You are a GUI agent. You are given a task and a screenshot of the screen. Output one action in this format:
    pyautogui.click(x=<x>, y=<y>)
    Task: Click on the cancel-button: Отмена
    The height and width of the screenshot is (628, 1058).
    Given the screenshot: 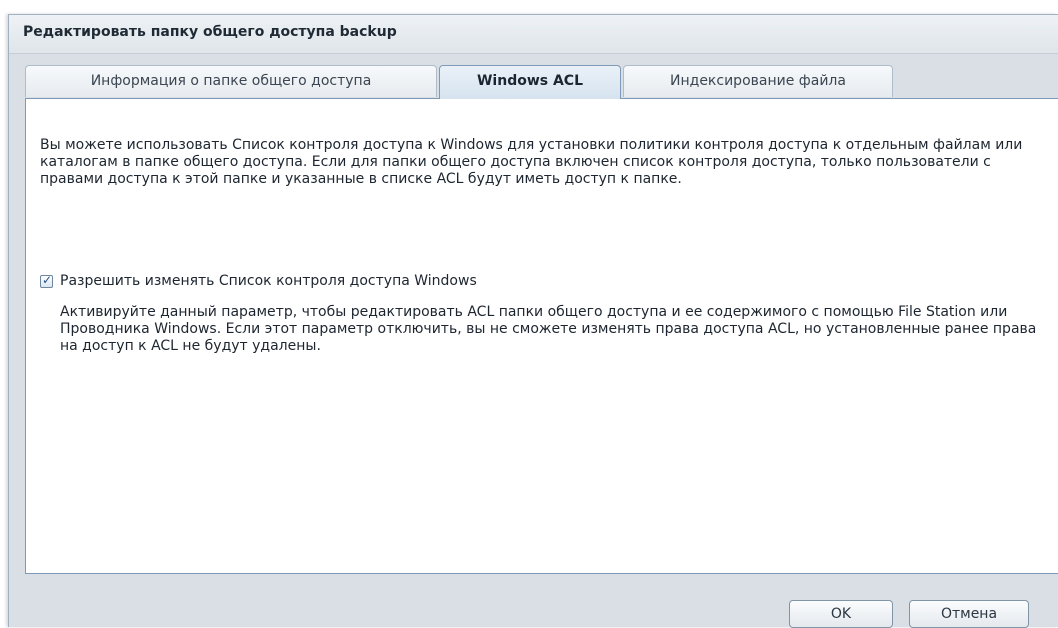 What is the action you would take?
    pyautogui.click(x=969, y=614)
    